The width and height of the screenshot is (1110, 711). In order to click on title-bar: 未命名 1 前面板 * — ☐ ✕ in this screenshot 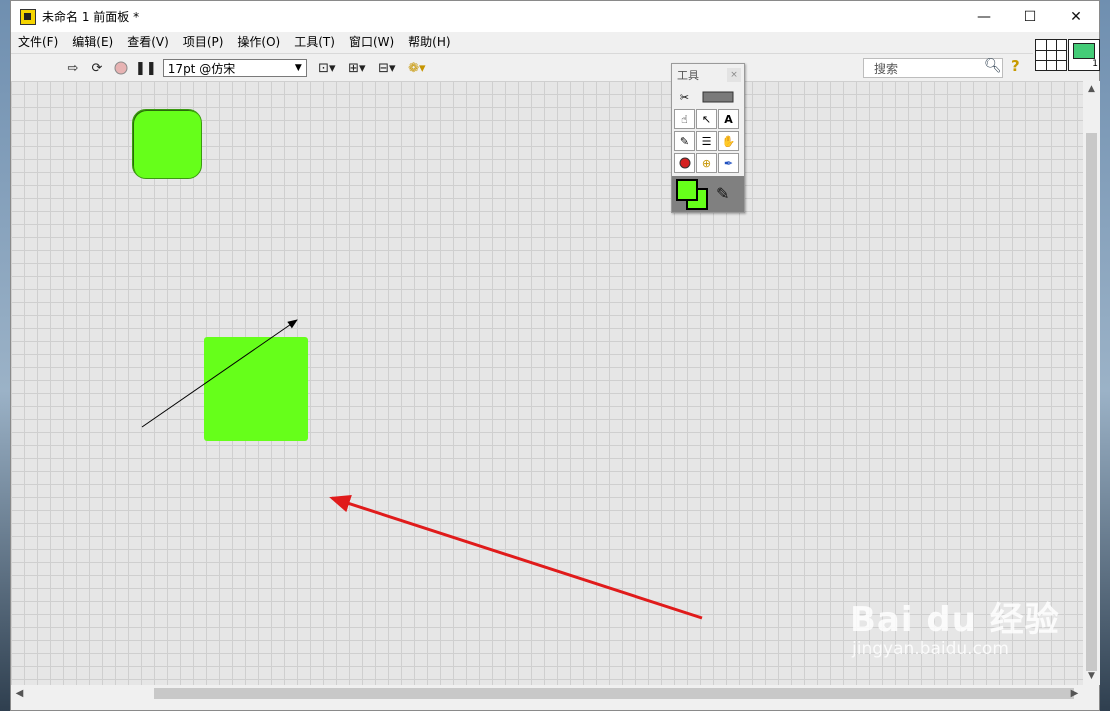, I will do `click(555, 16)`.